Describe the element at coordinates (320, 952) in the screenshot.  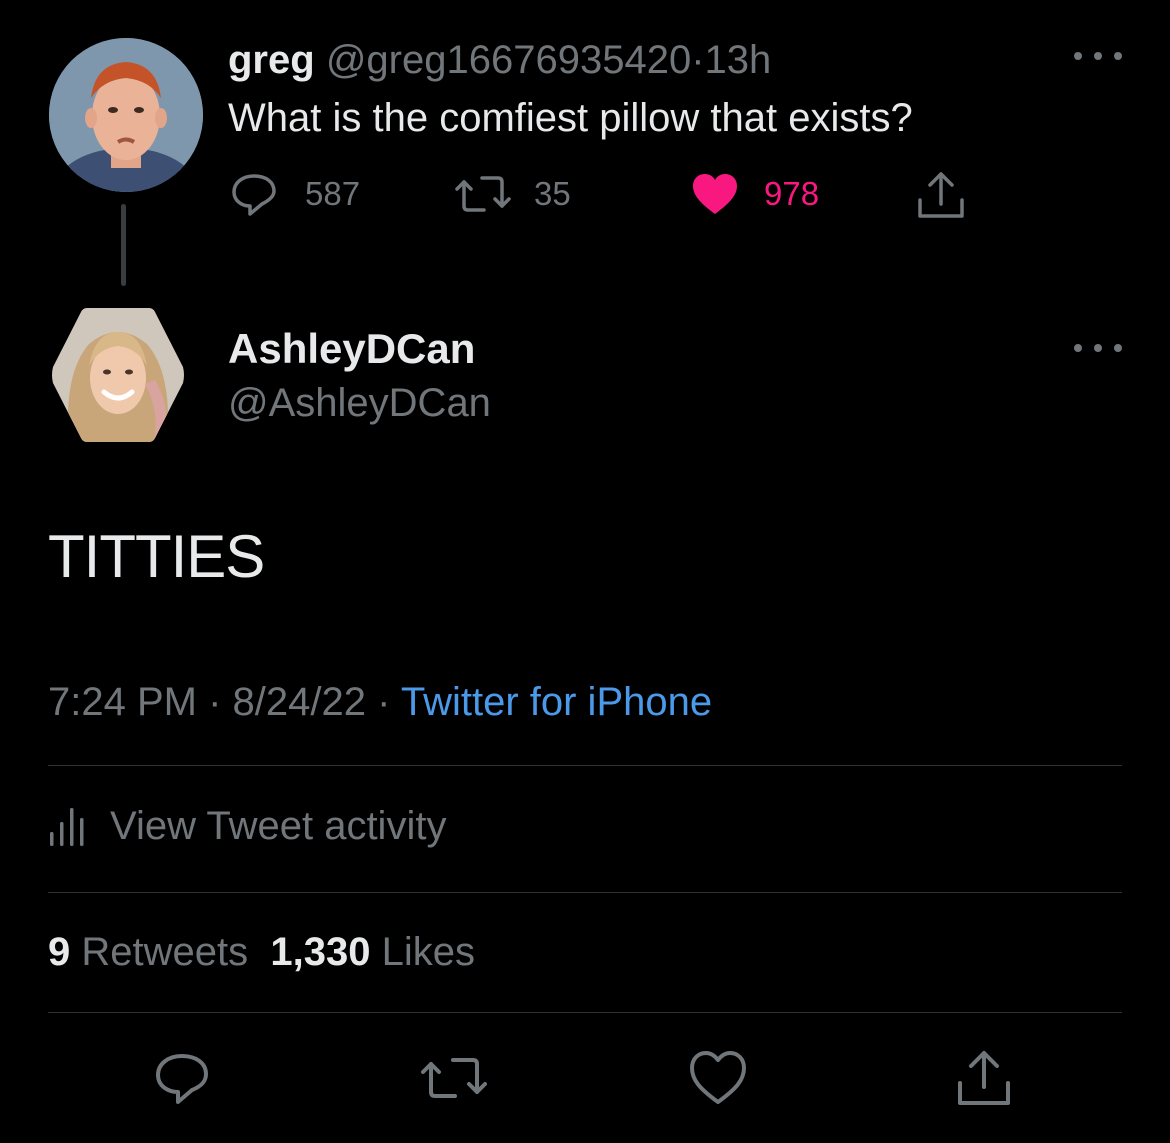
I see `like-count: 1,330` at that location.